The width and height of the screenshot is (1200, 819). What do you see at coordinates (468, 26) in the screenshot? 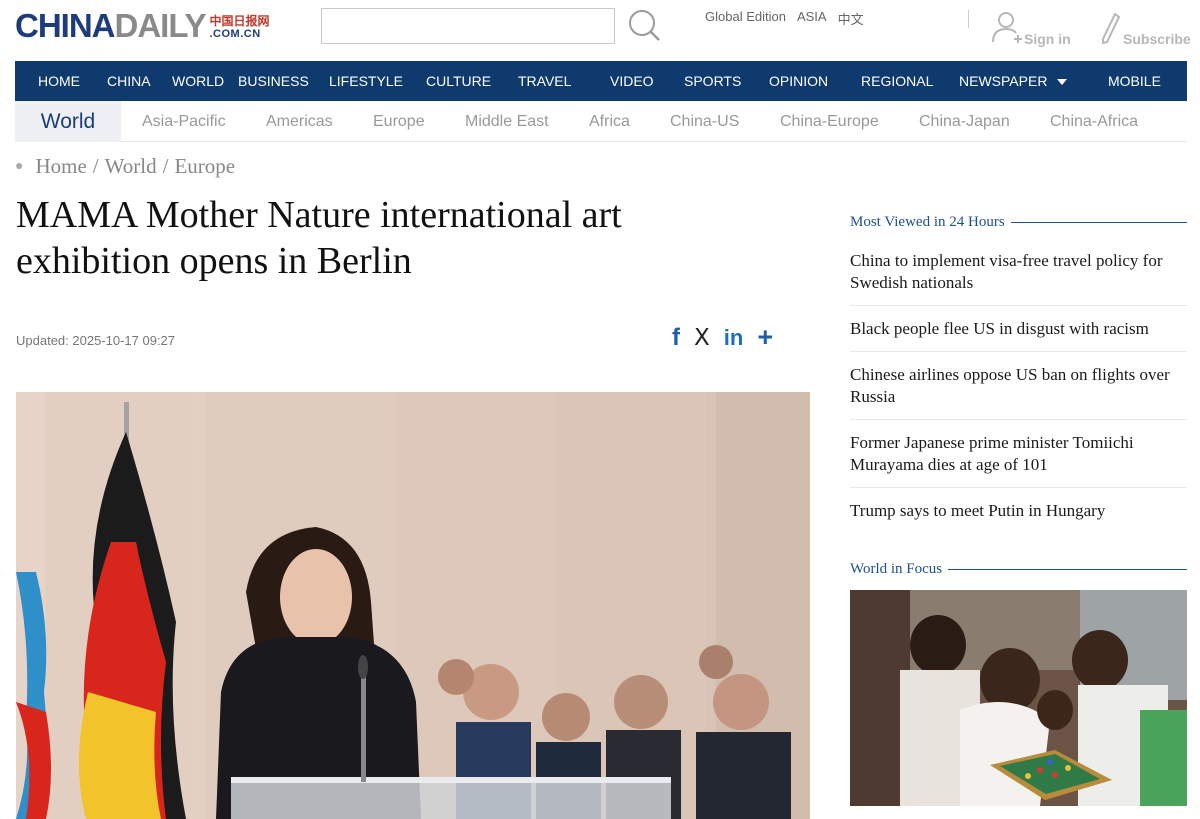
I see `search-input` at bounding box center [468, 26].